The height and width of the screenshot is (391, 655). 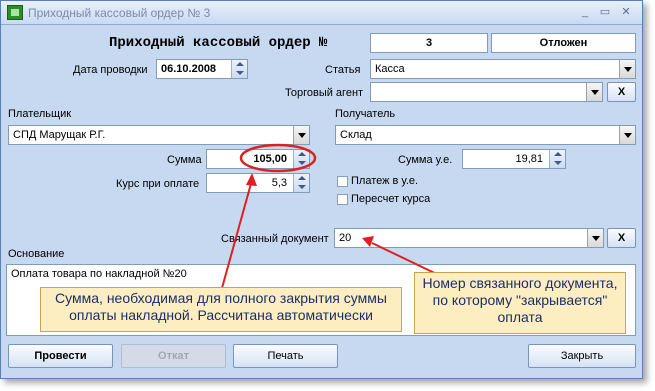 What do you see at coordinates (237, 234) in the screenshot?
I see `arrow-line-left` at bounding box center [237, 234].